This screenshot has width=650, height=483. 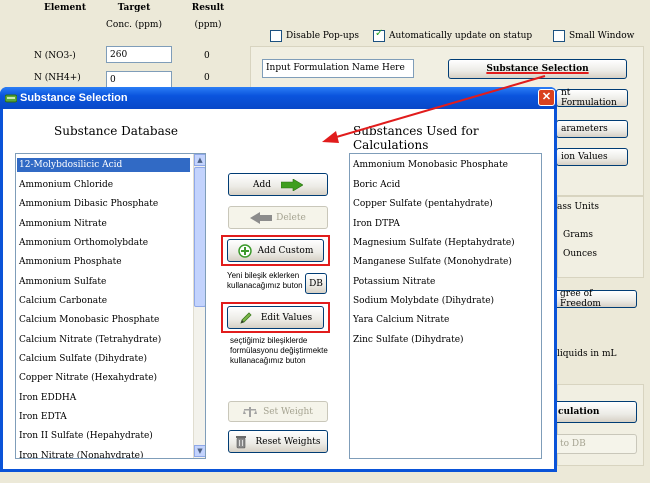 What do you see at coordinates (89, 320) in the screenshot?
I see `list-item: Calcium Monobasic Phosphate` at bounding box center [89, 320].